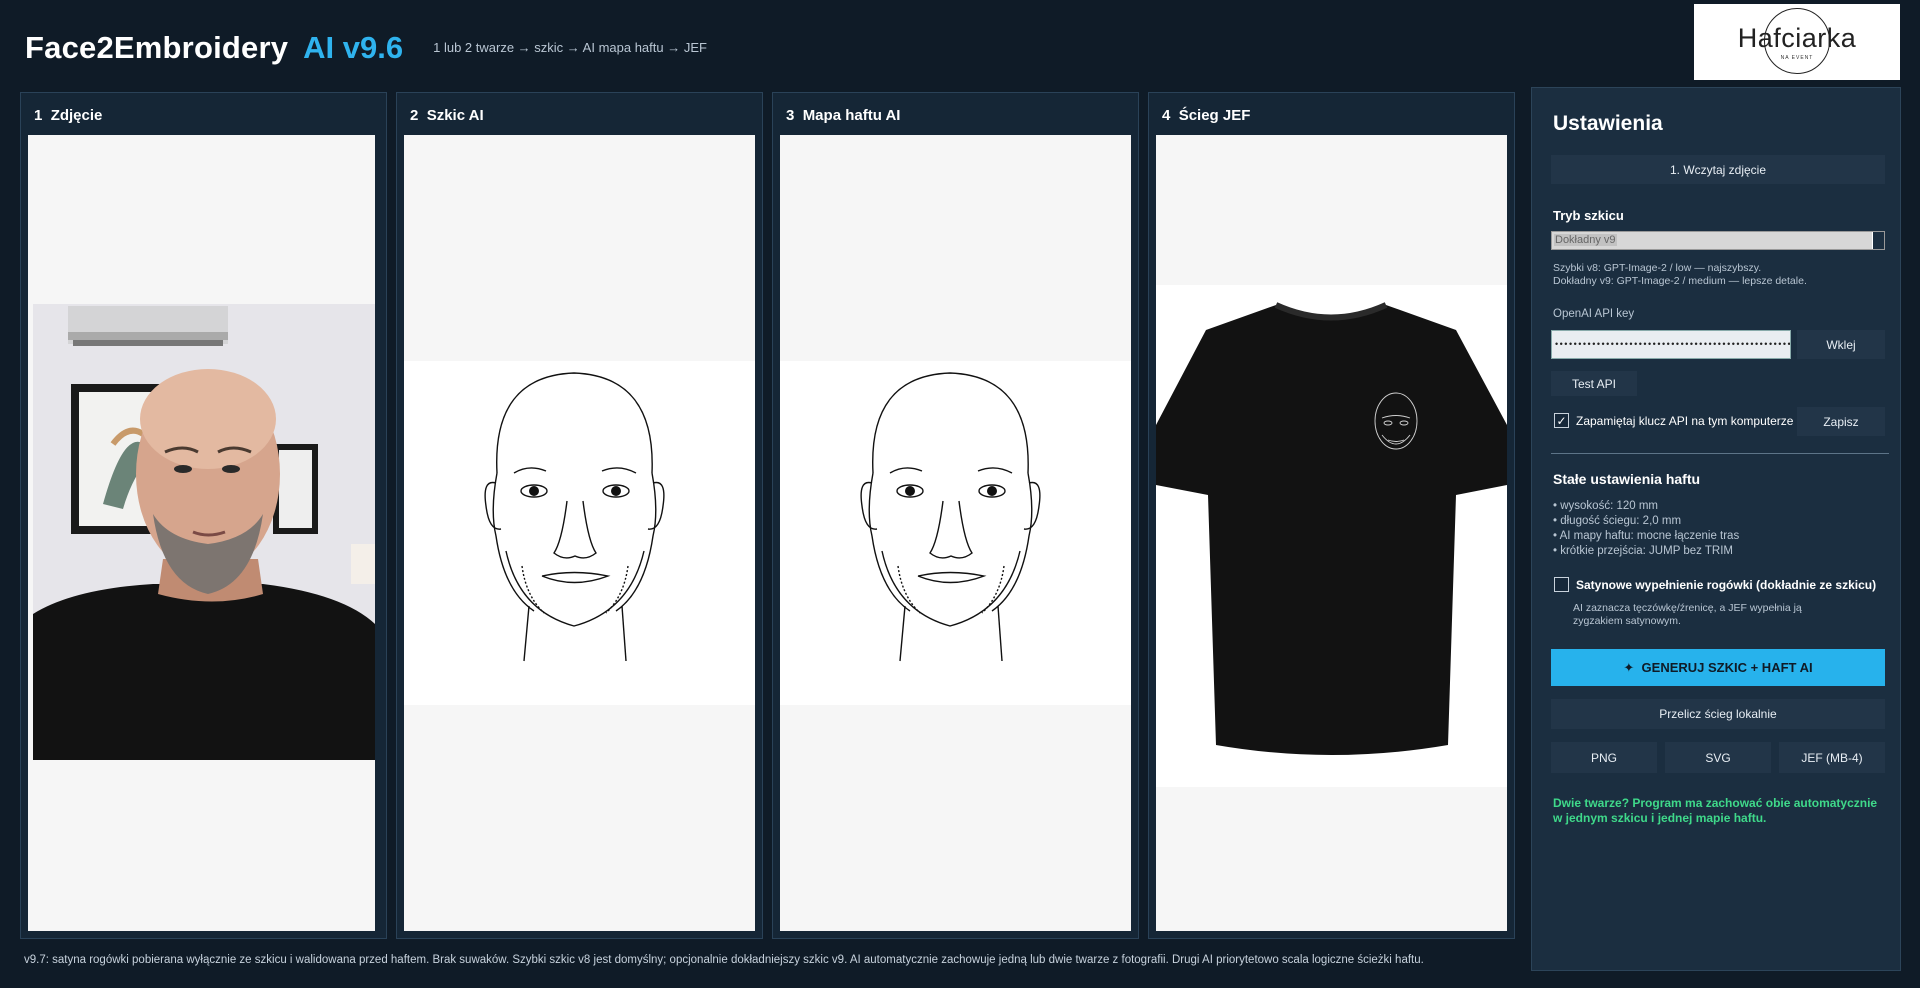  Describe the element at coordinates (950, 517) in the screenshot. I see `embroidery-map-drawing` at that location.